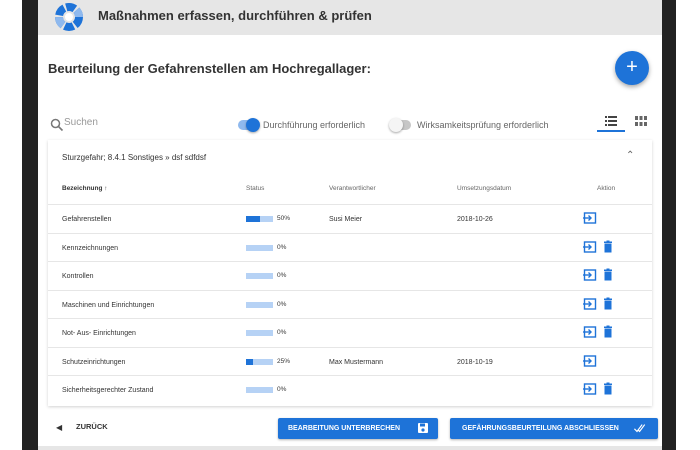 The image size is (700, 450). I want to click on row-name: Kontrollen, so click(78, 276).